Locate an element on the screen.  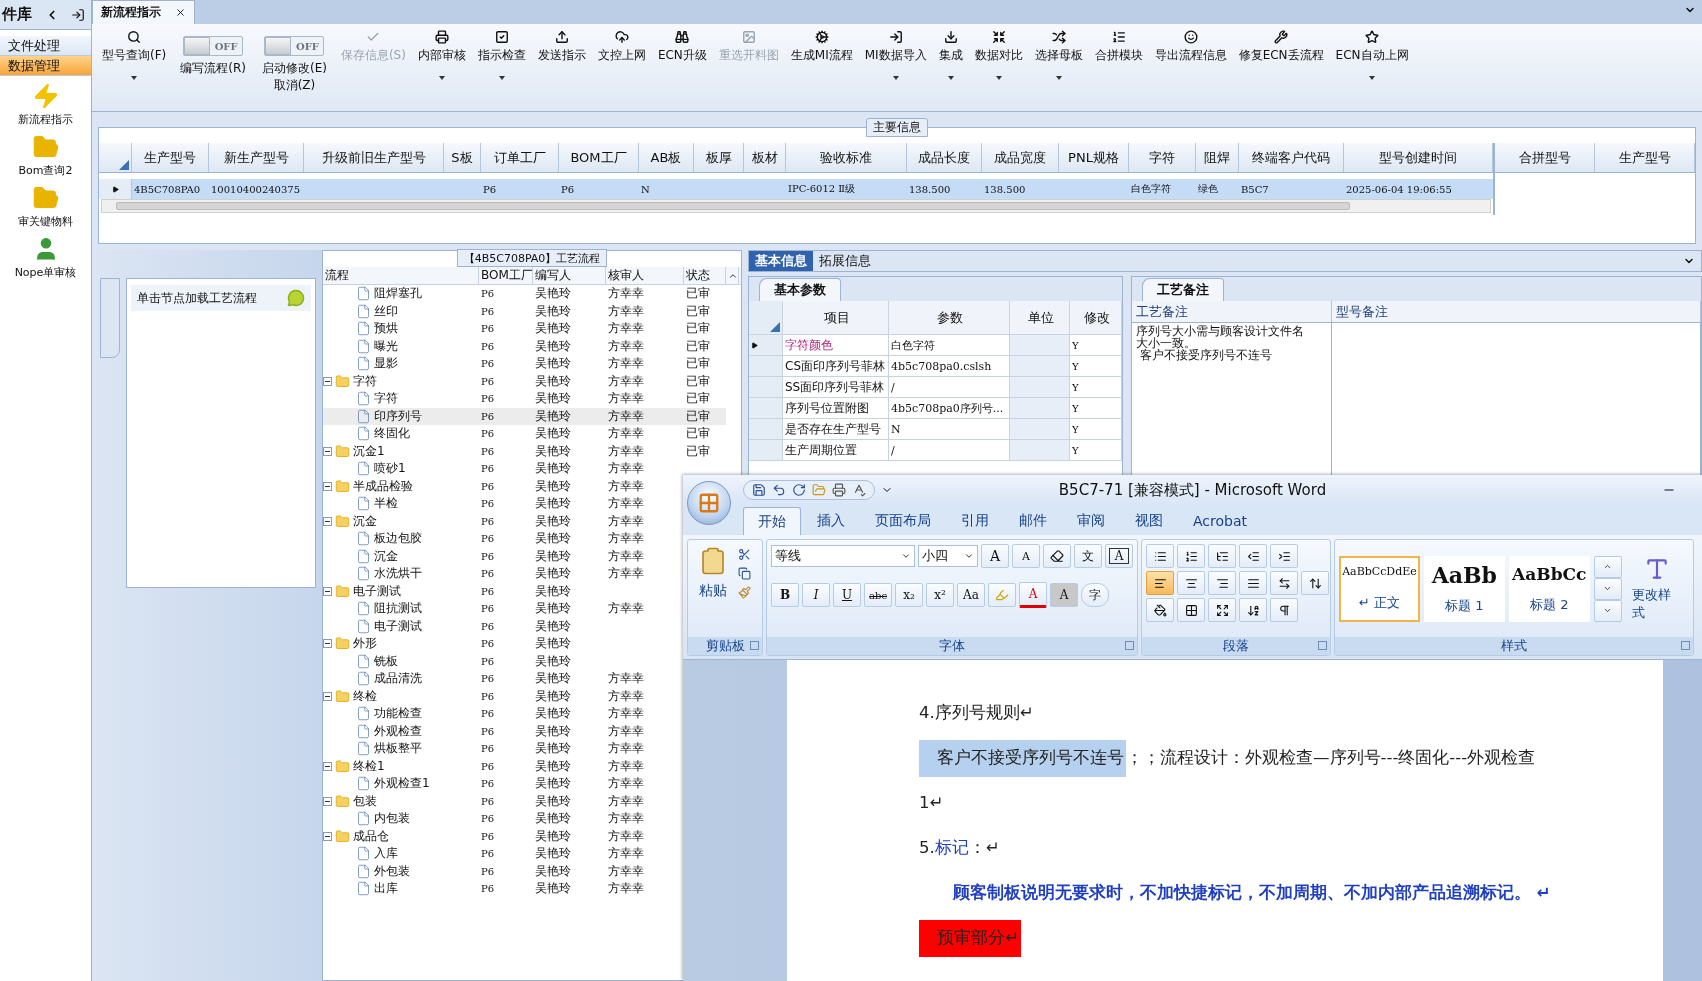
sidebar-item: 数据管理 is located at coordinates (45, 66).